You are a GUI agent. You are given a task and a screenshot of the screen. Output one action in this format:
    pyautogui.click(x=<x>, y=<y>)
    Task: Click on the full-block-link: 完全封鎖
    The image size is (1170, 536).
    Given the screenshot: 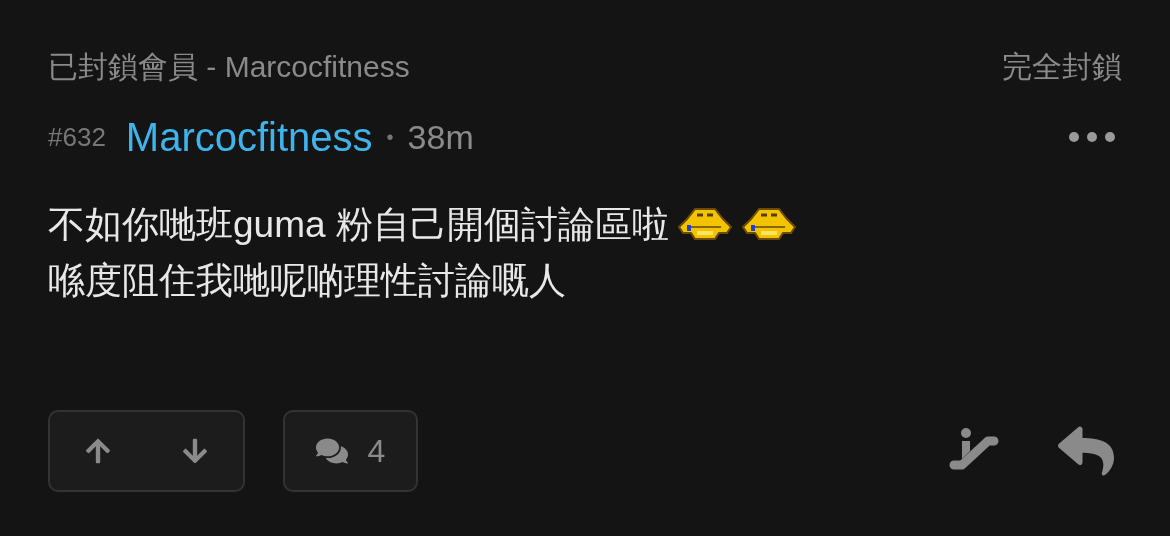 What is the action you would take?
    pyautogui.click(x=1062, y=66)
    